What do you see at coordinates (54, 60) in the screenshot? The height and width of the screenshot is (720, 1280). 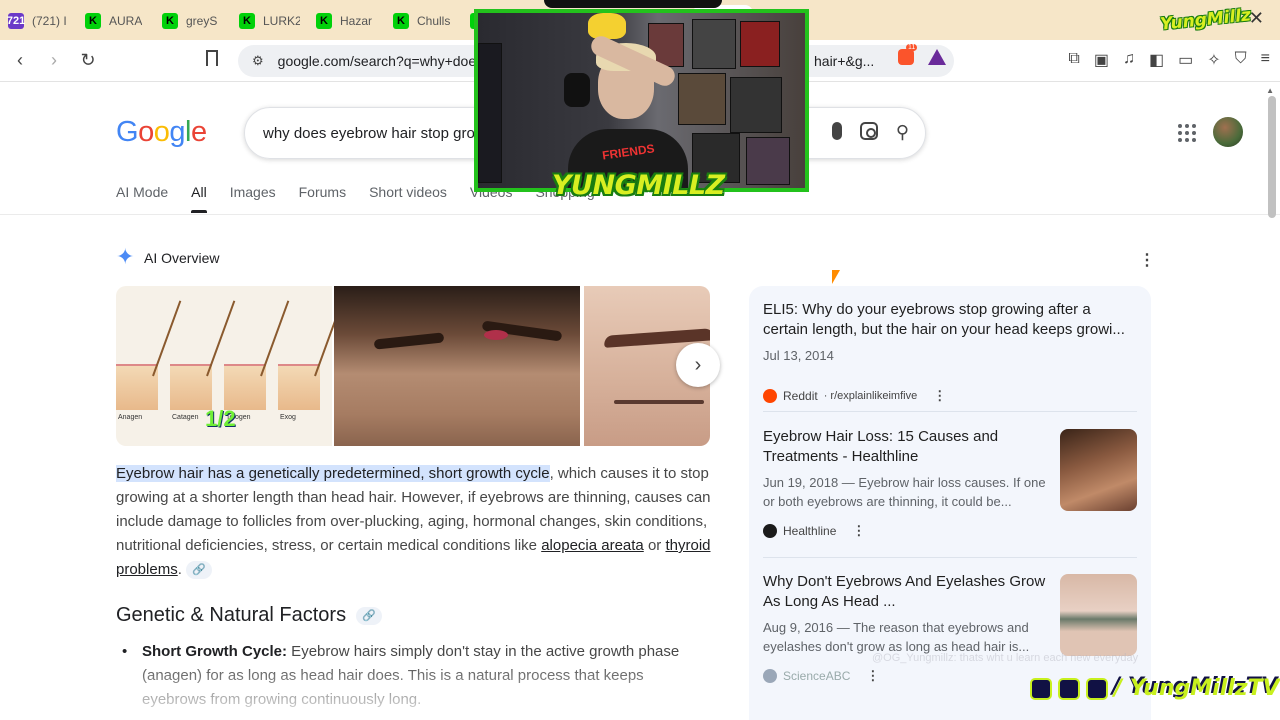 I see `forward-arrow-icon: ›` at bounding box center [54, 60].